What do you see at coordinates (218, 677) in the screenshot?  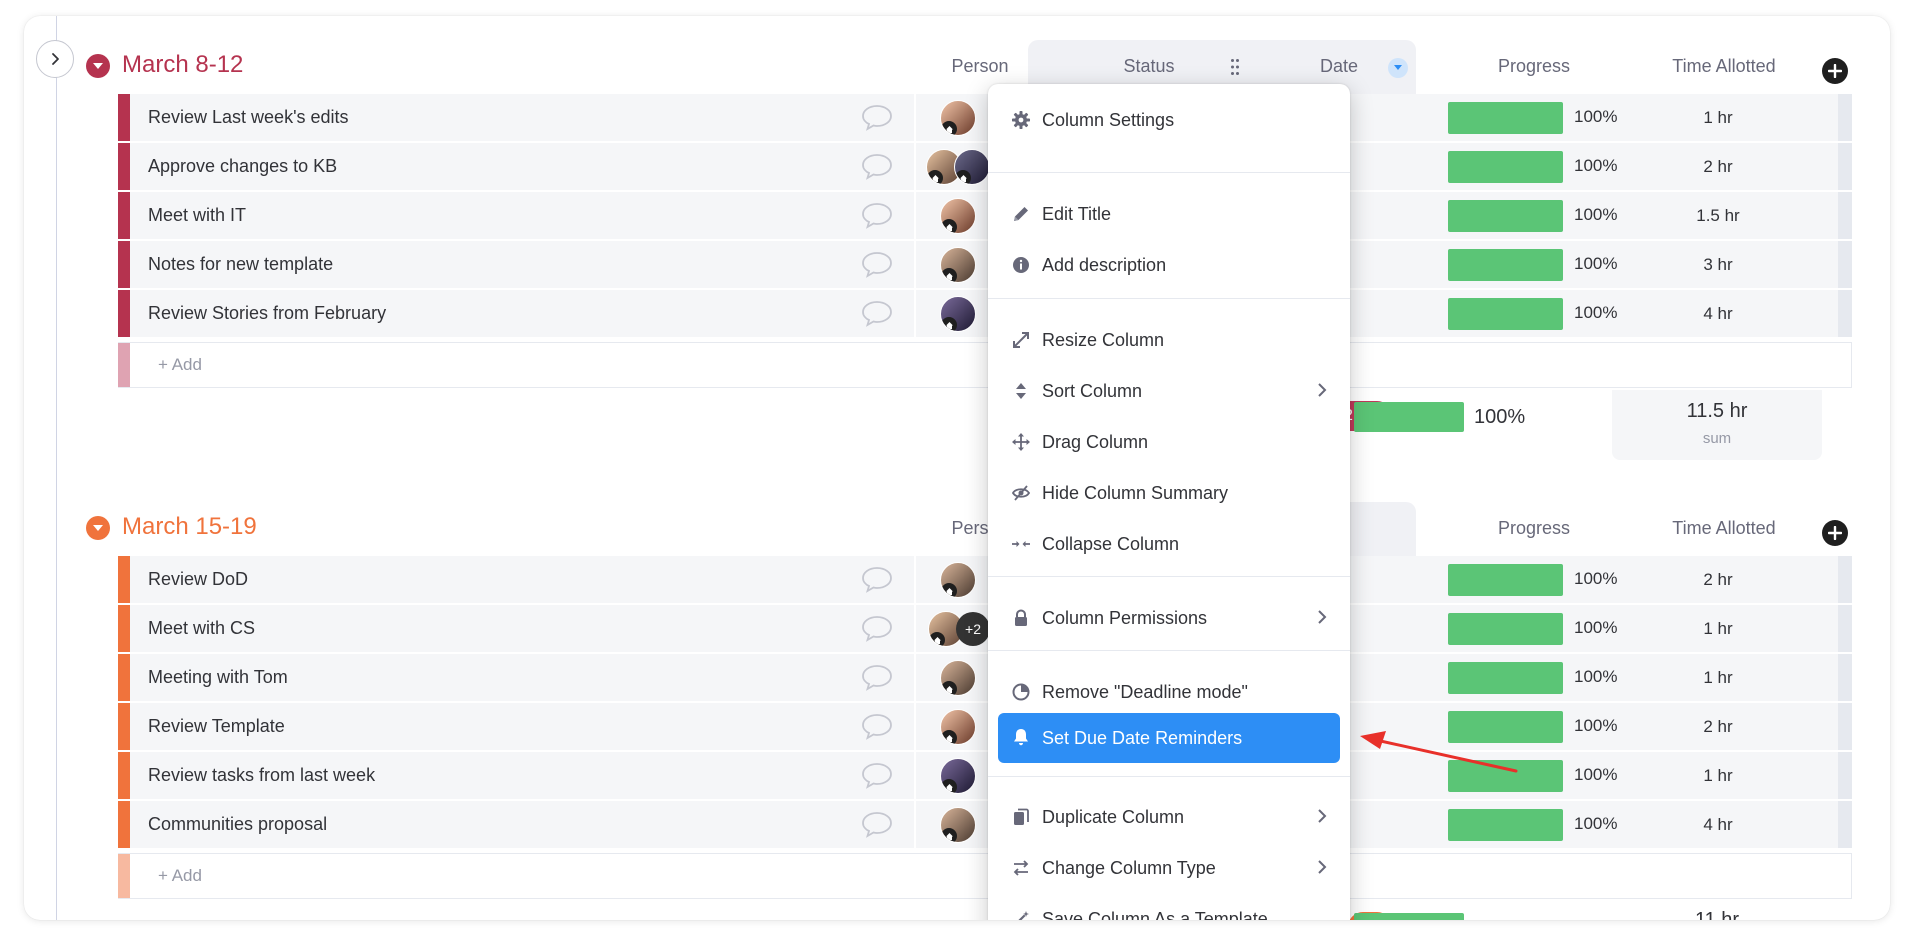 I see `item-name: Meeting with Tom` at bounding box center [218, 677].